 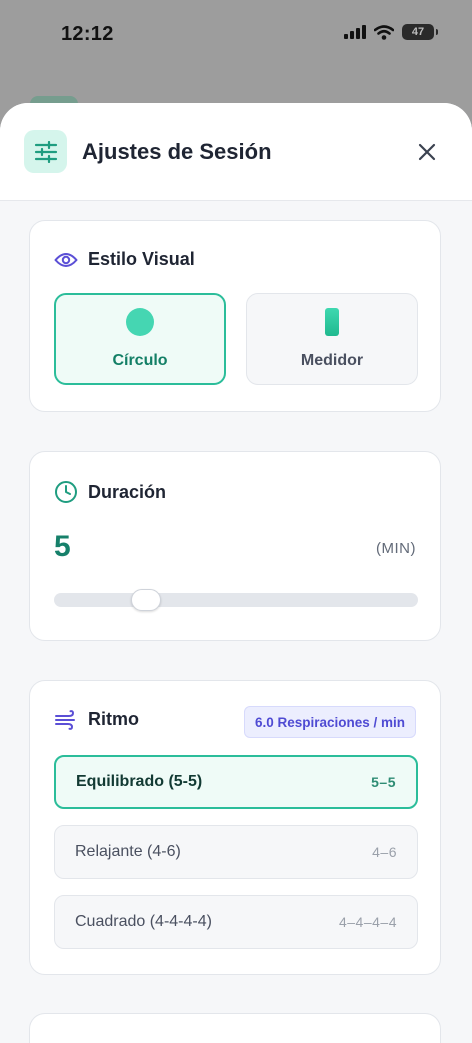 What do you see at coordinates (62, 546) in the screenshot?
I see `duration-value: 5` at bounding box center [62, 546].